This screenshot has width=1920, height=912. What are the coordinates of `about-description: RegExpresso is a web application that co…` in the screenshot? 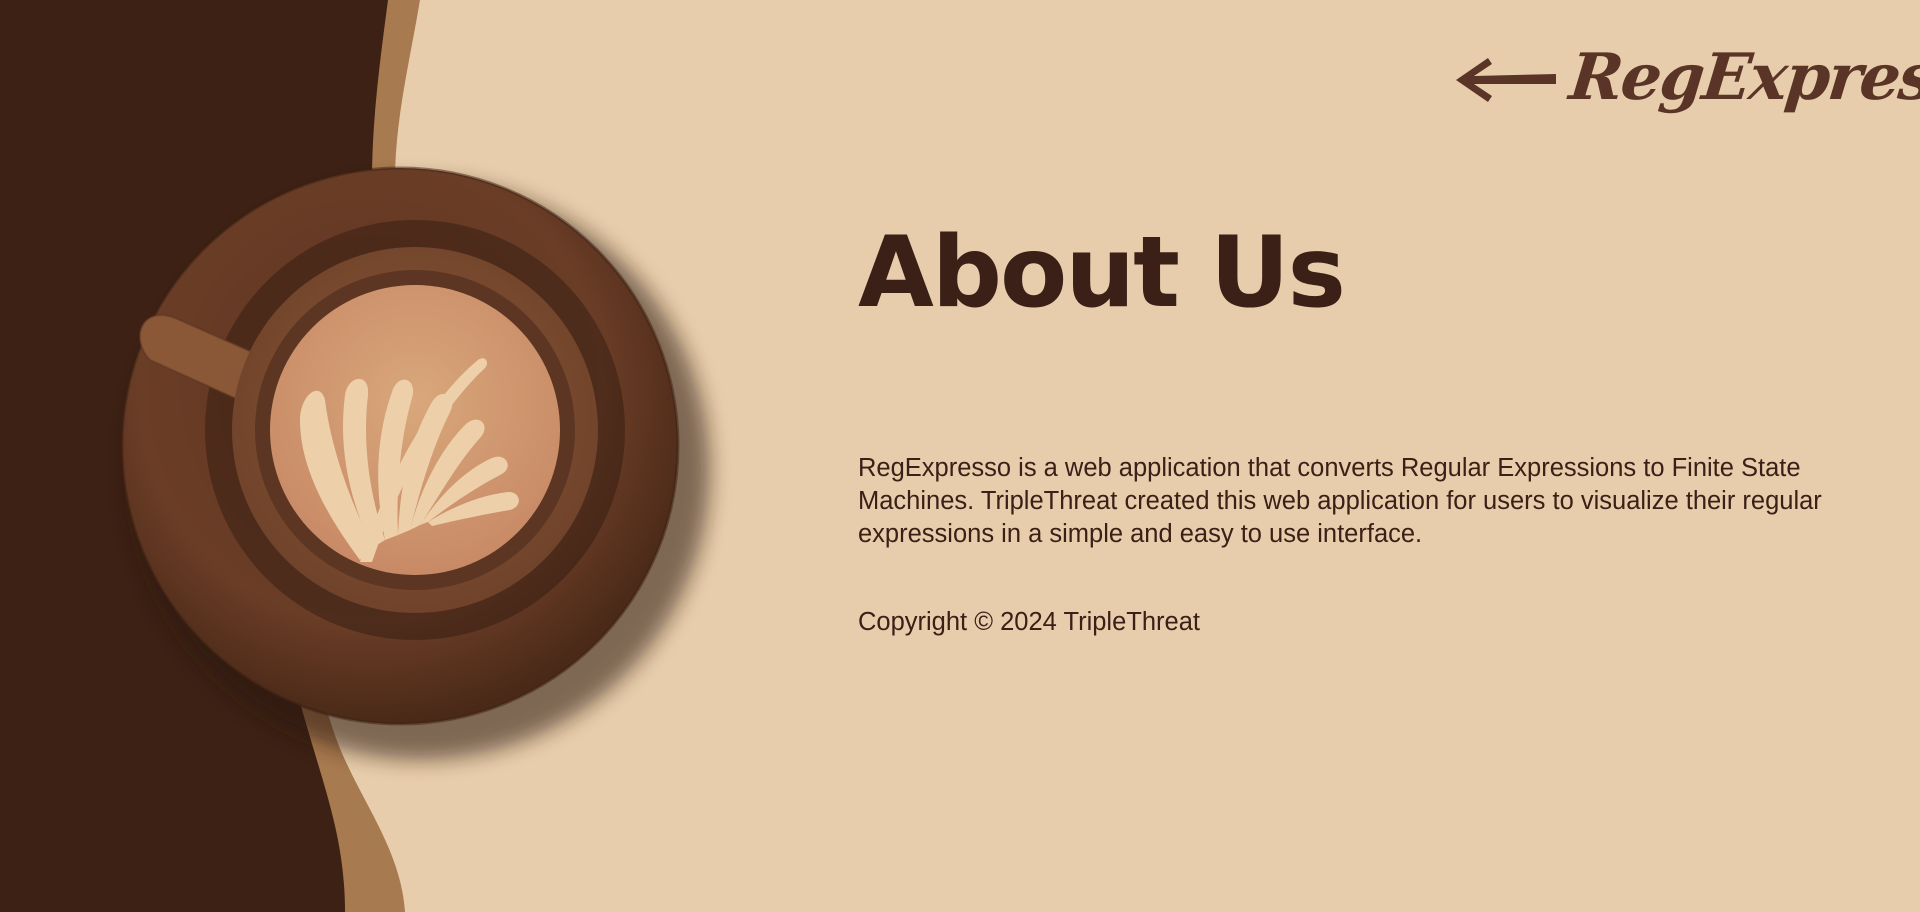 It's located at (1340, 500).